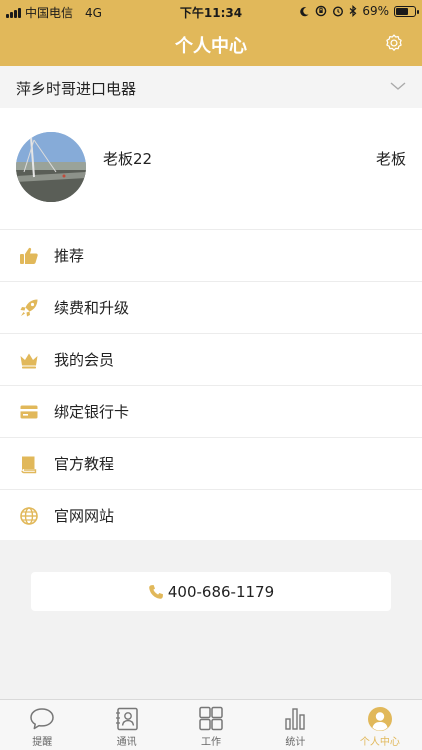 Image resolution: width=422 pixels, height=750 pixels. Describe the element at coordinates (211, 516) in the screenshot. I see `menu-item-website: 官网网站` at that location.